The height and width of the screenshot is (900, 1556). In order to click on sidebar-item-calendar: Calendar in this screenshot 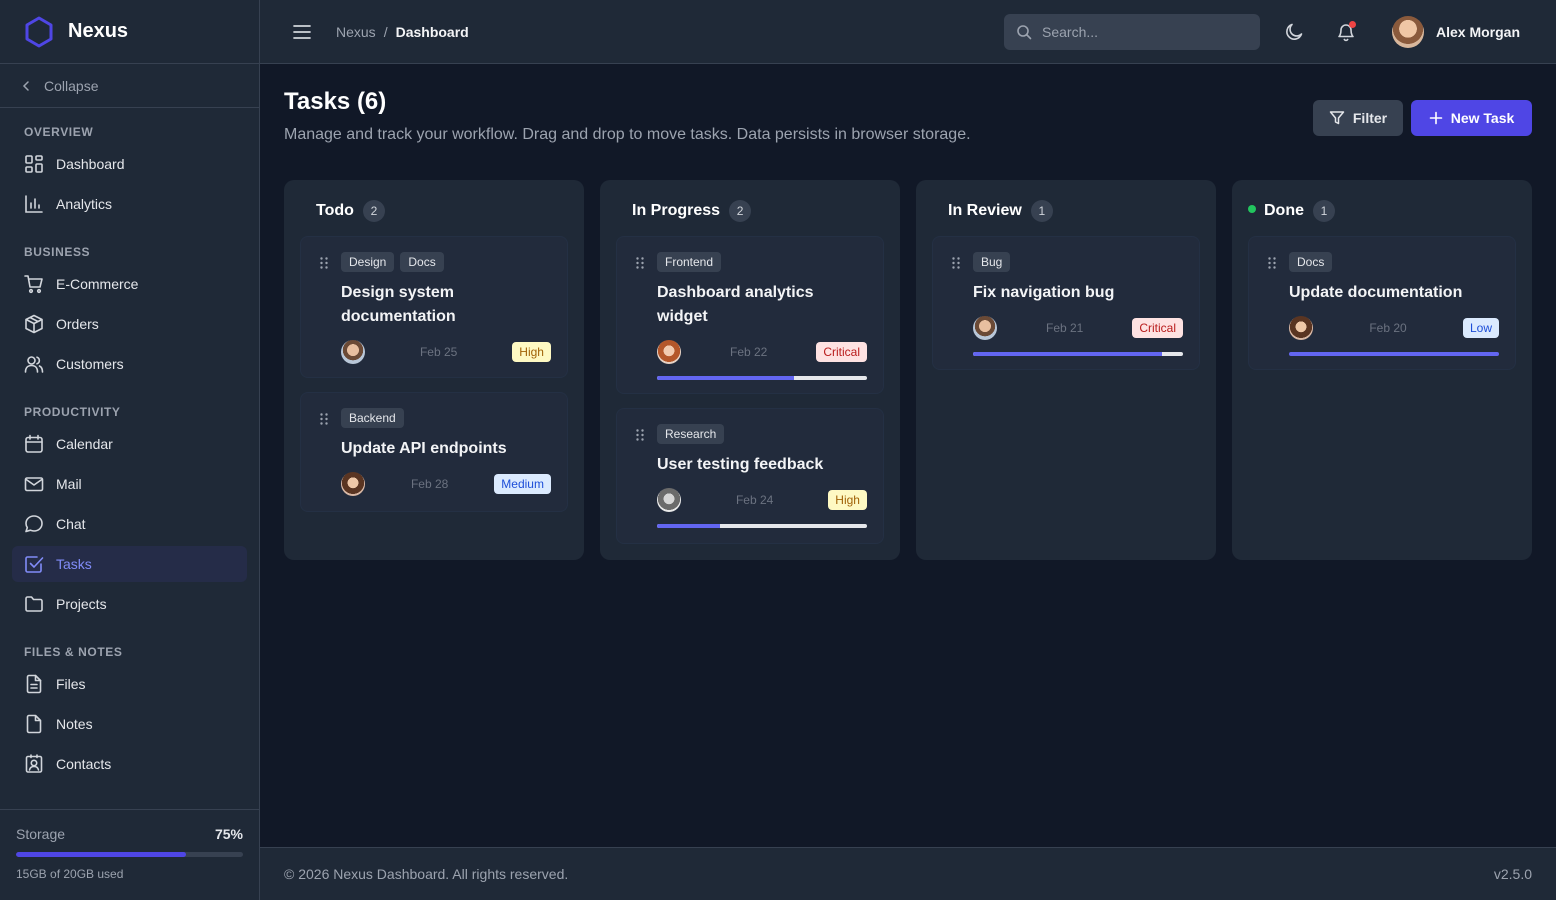, I will do `click(129, 444)`.